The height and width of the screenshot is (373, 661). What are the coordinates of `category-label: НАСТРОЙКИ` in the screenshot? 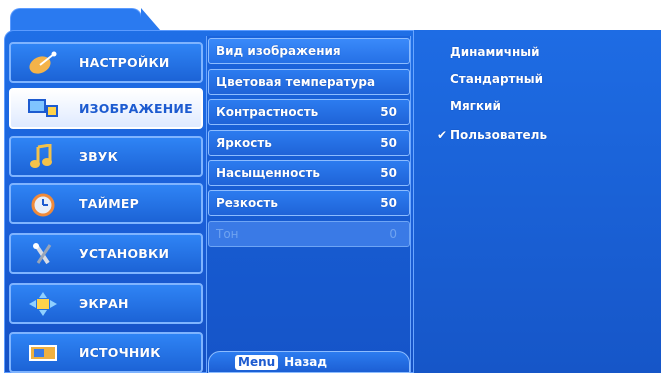 It's located at (124, 62).